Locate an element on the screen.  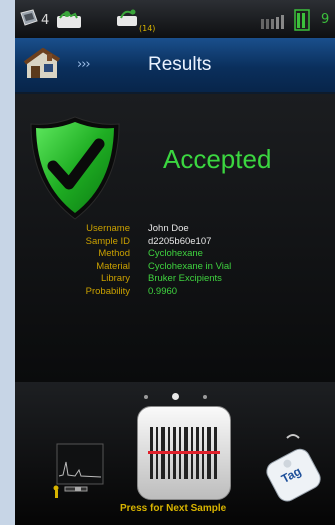
device-icon is located at coordinates (29, 20).